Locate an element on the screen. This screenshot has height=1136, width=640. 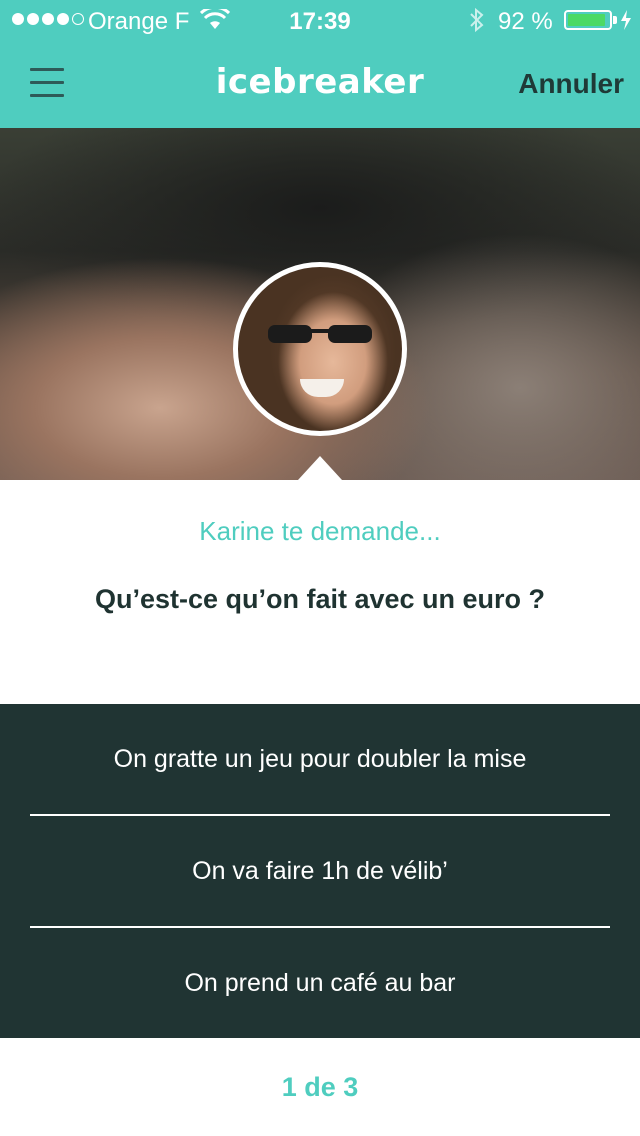
battery-nub is located at coordinates (615, 20).